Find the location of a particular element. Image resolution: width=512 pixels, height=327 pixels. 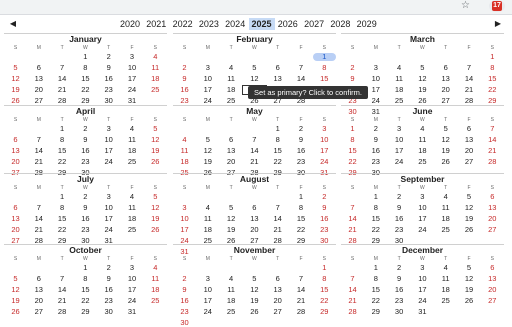

day-cell: 29 is located at coordinates (324, 312).